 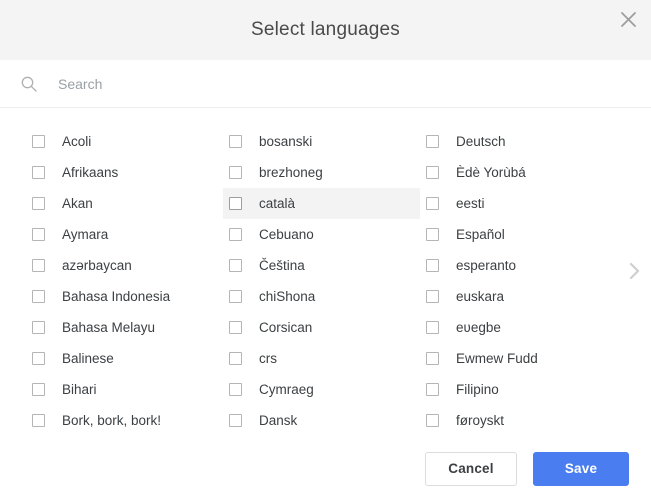 I want to click on language-option: Bahasa Melayu, so click(x=124, y=327).